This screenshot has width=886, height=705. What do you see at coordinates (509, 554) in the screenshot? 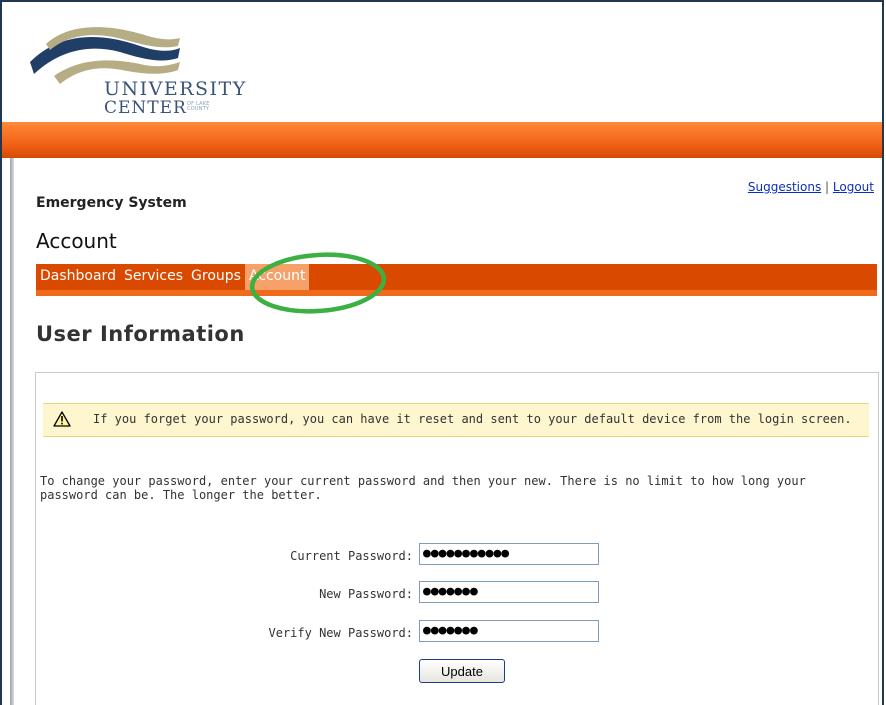
I see `current-password-input: ●●●●●●●●●●●` at bounding box center [509, 554].